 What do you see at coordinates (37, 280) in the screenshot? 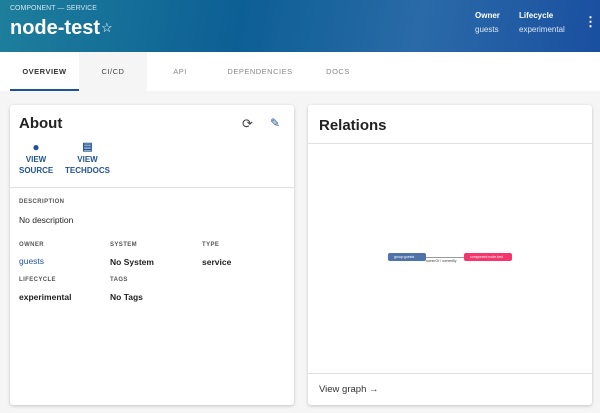
I see `lifecycle-label: LIFECYCLE` at bounding box center [37, 280].